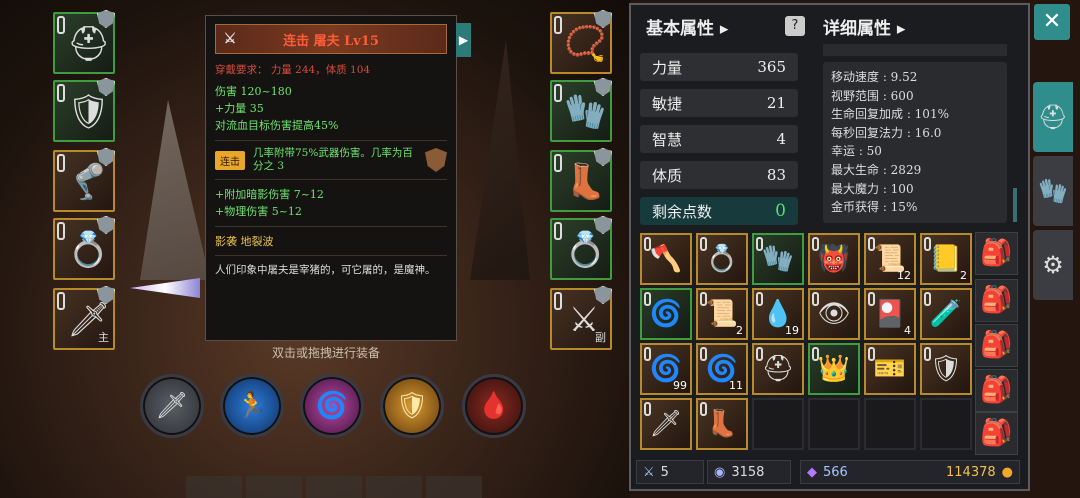  Describe the element at coordinates (494, 406) in the screenshot. I see `skill-blood: 🩸` at that location.